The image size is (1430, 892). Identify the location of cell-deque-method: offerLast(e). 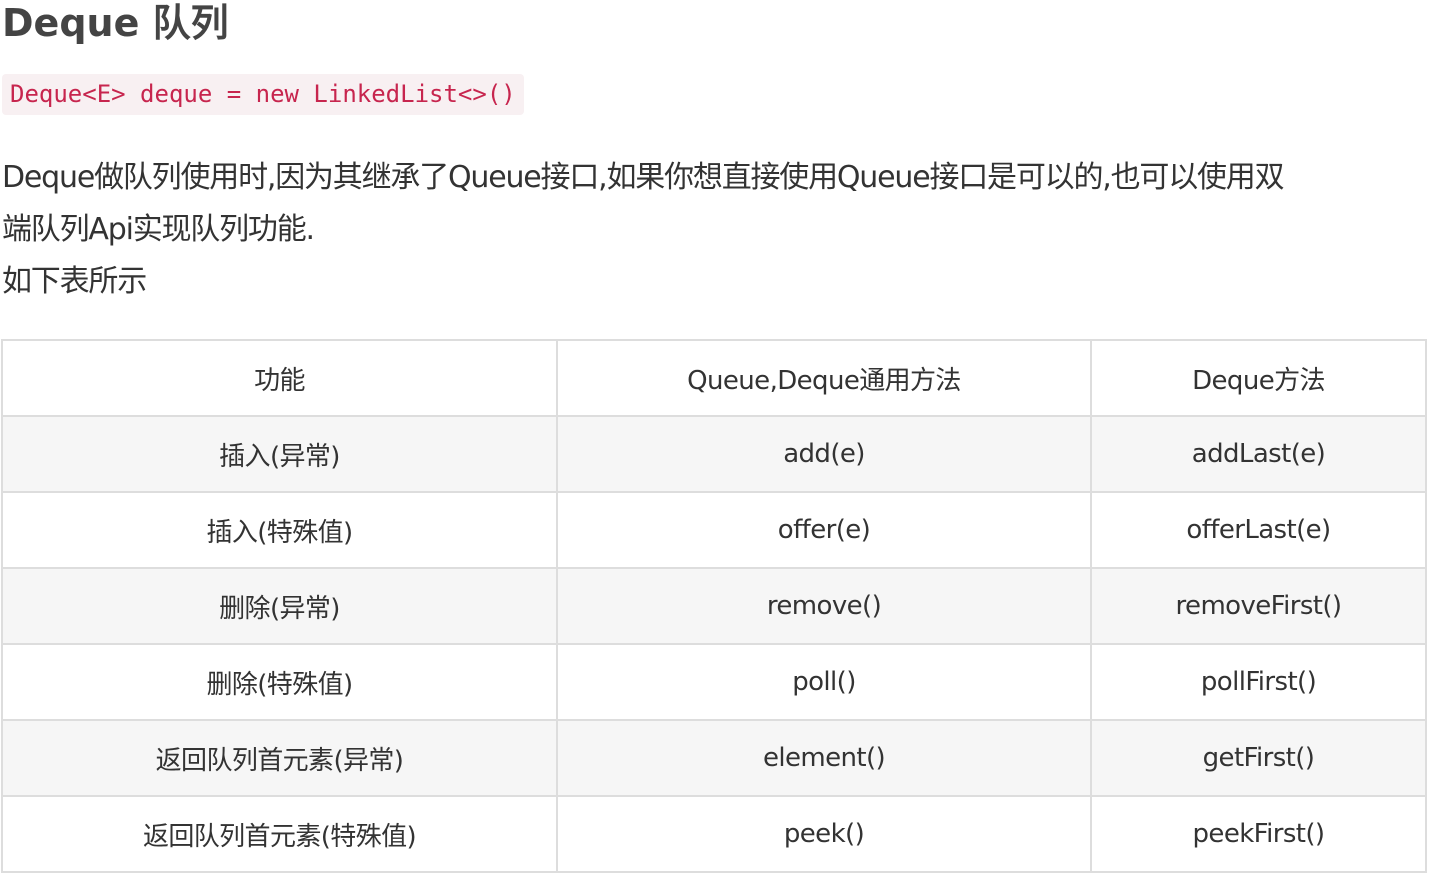
(1258, 530).